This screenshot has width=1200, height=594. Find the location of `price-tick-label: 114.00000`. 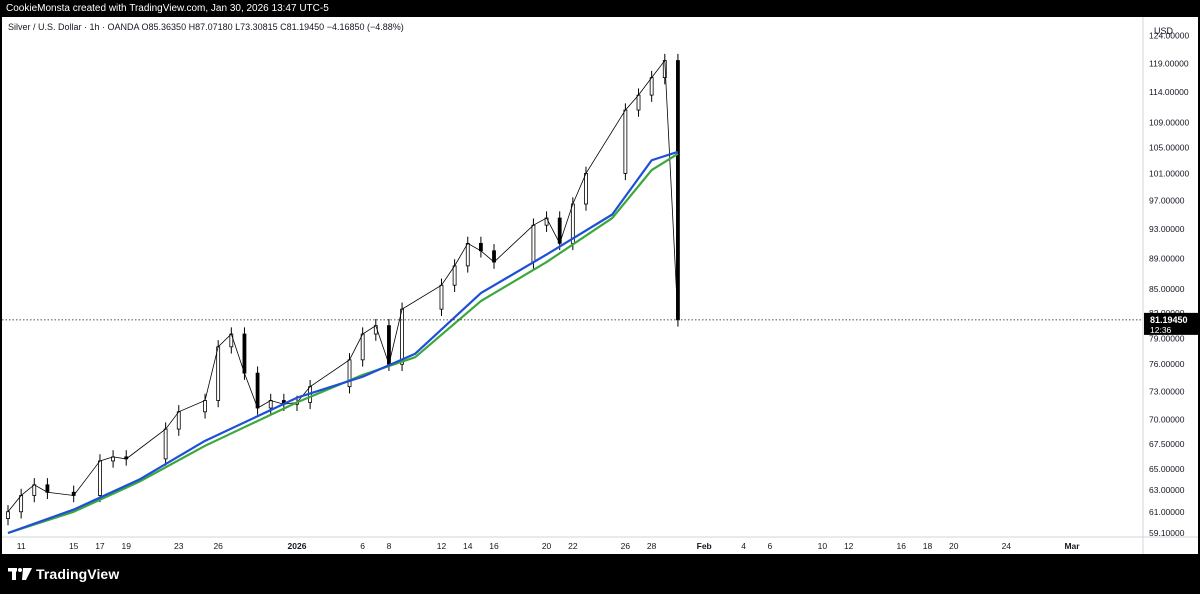

price-tick-label: 114.00000 is located at coordinates (1169, 92).